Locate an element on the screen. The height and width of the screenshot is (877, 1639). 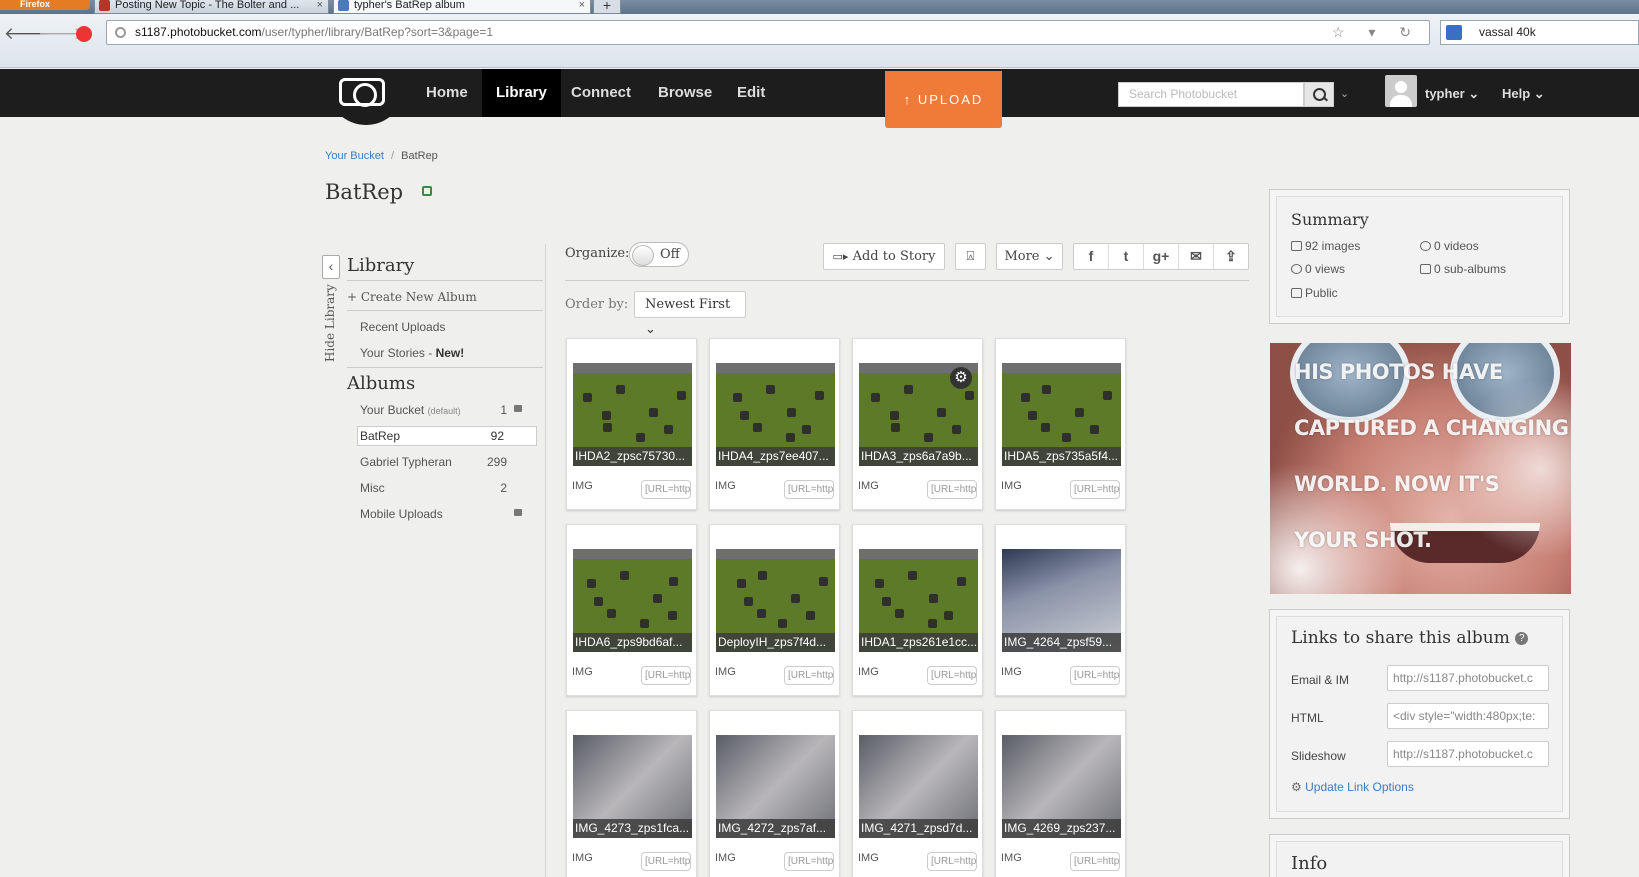
sidebar-item-mobile-uploads: Mobile Uploads is located at coordinates (450, 514).